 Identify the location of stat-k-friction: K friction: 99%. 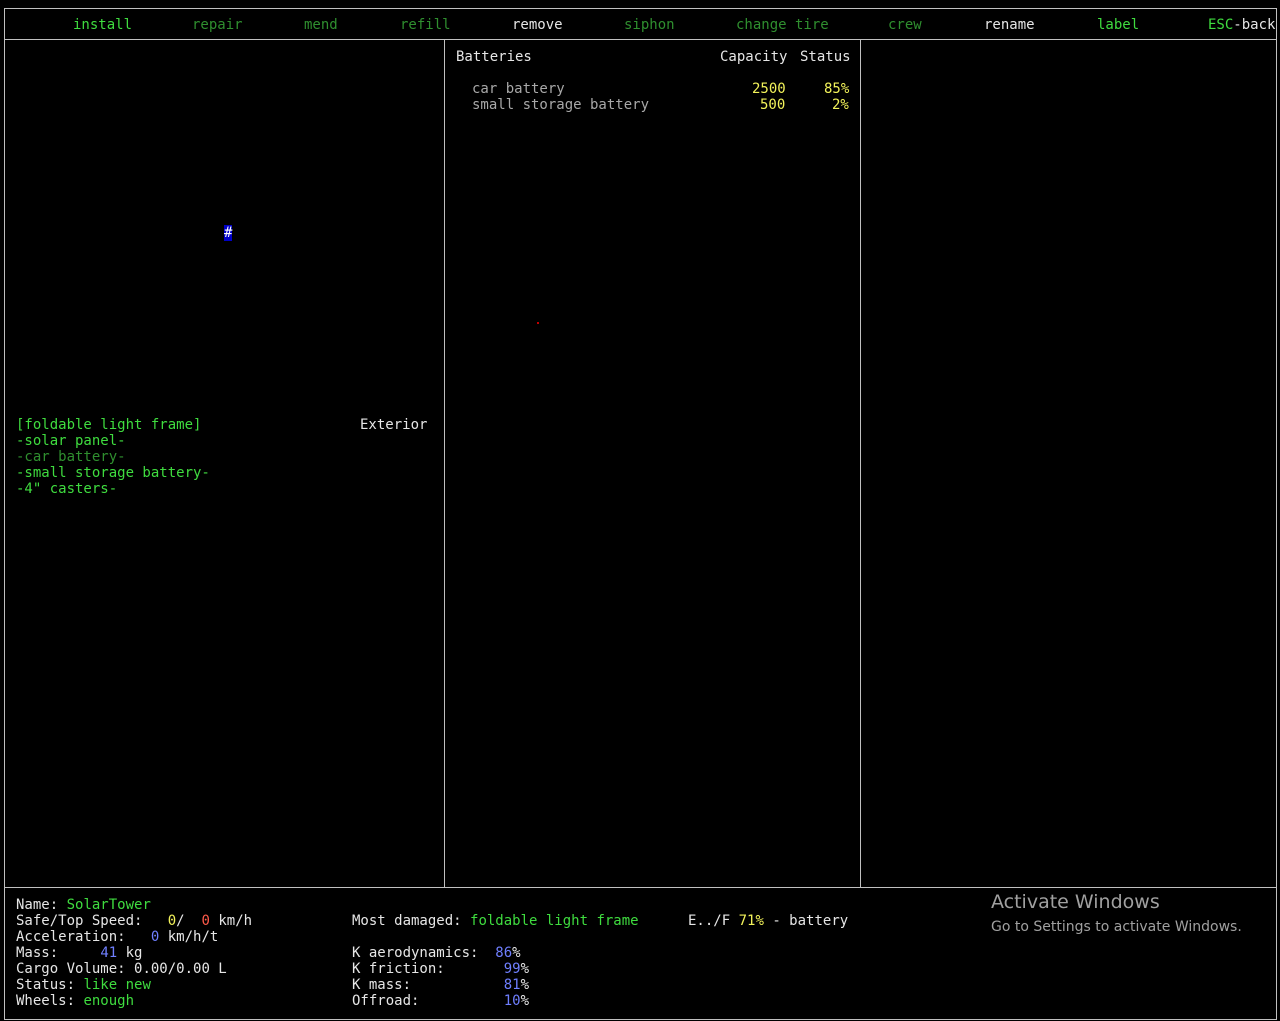
(440, 969).